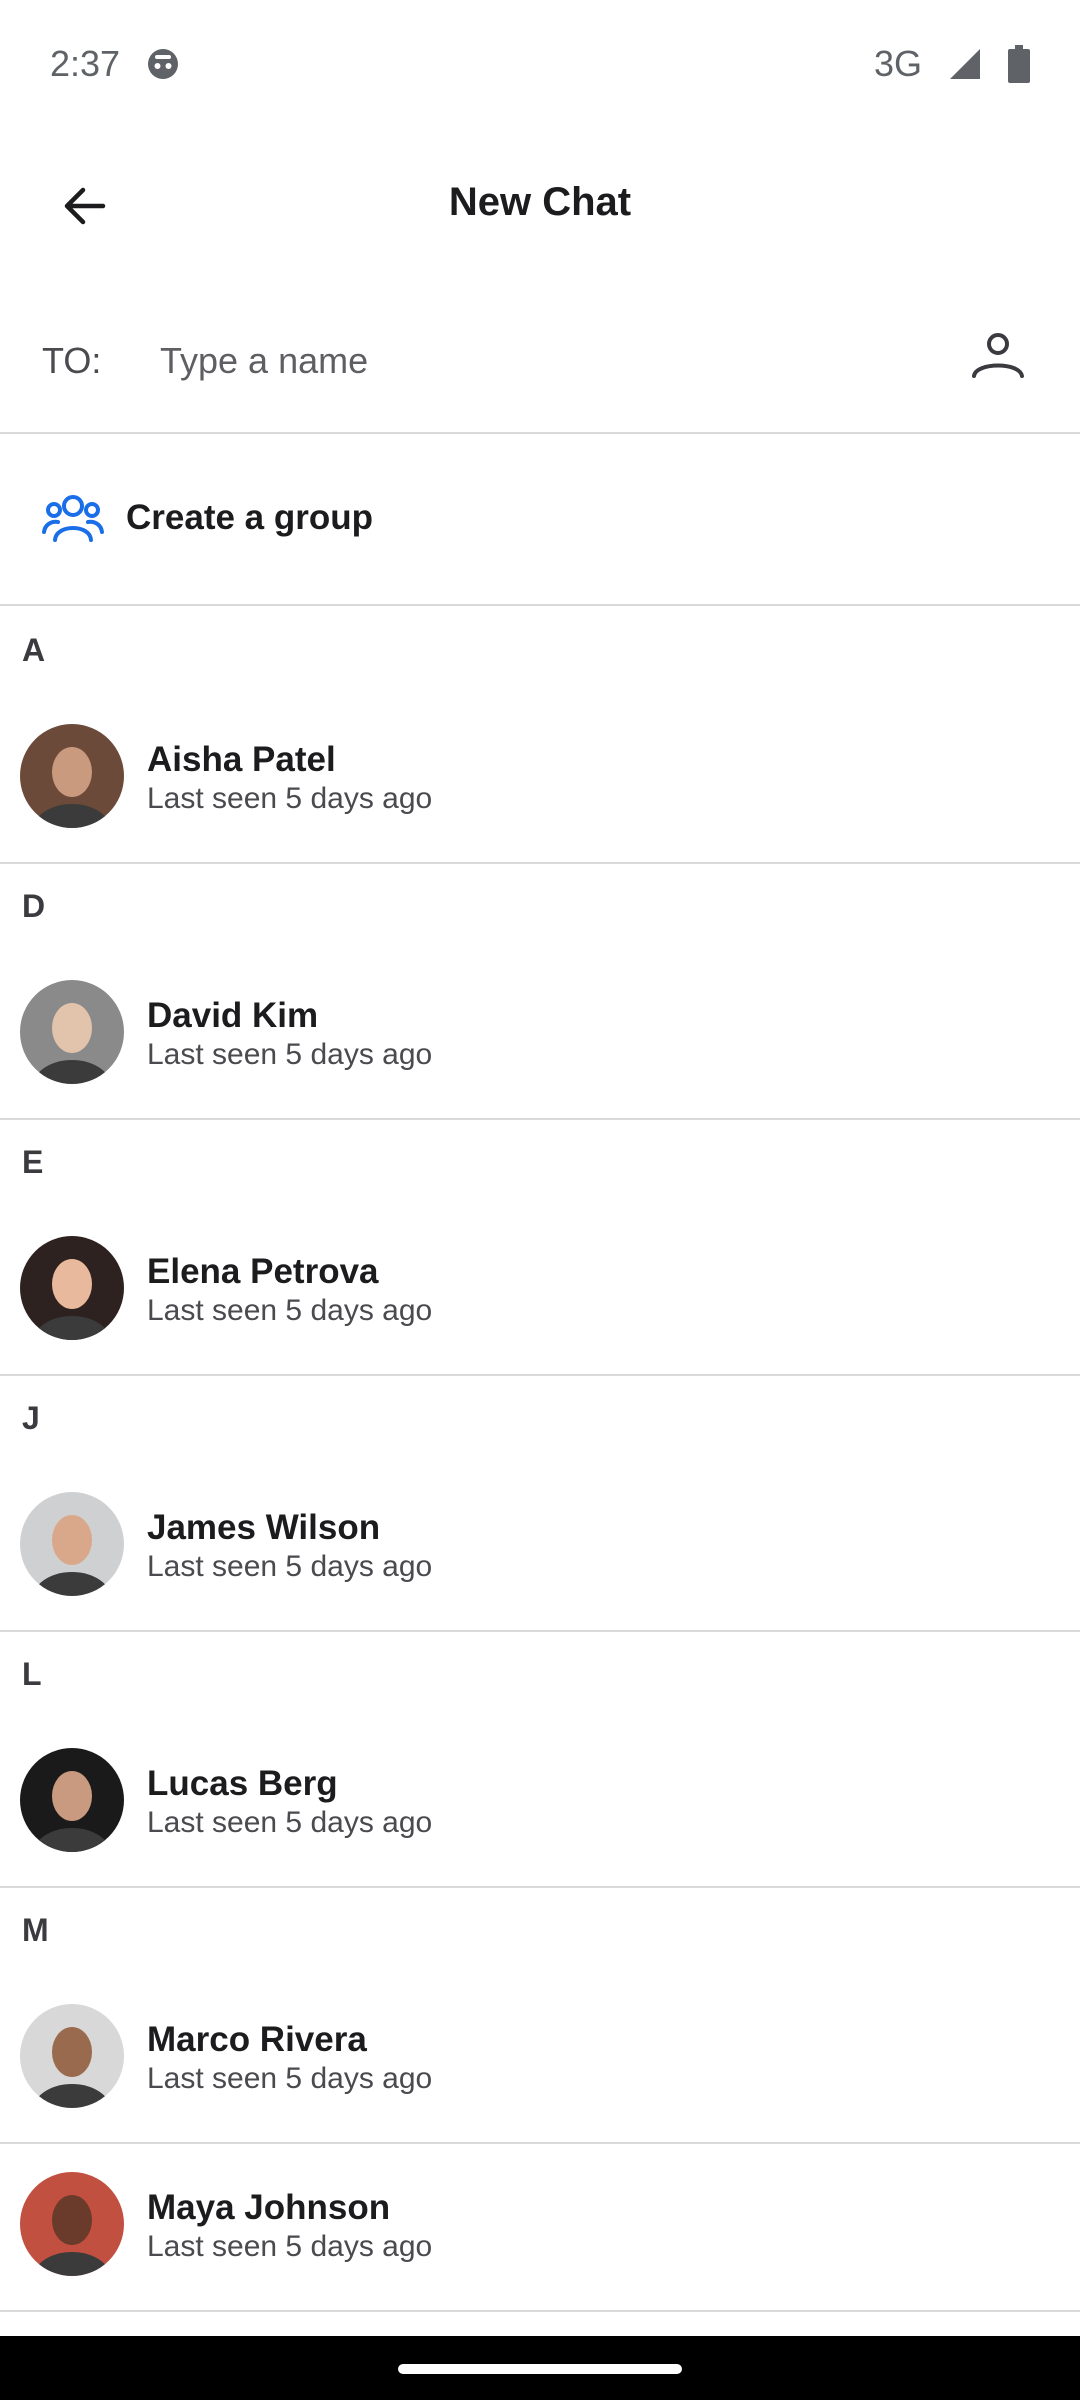  I want to click on contact-row: Elena Petrova Last seen 5 days ago, so click(540, 1292).